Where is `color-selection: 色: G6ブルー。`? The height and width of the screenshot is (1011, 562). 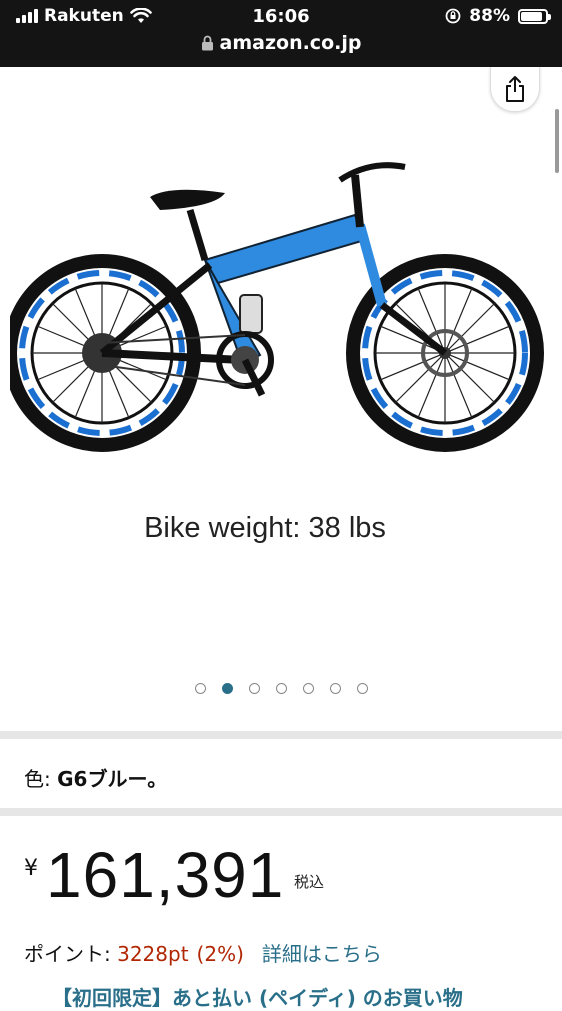
color-selection: 色: G6ブルー。 is located at coordinates (95, 777).